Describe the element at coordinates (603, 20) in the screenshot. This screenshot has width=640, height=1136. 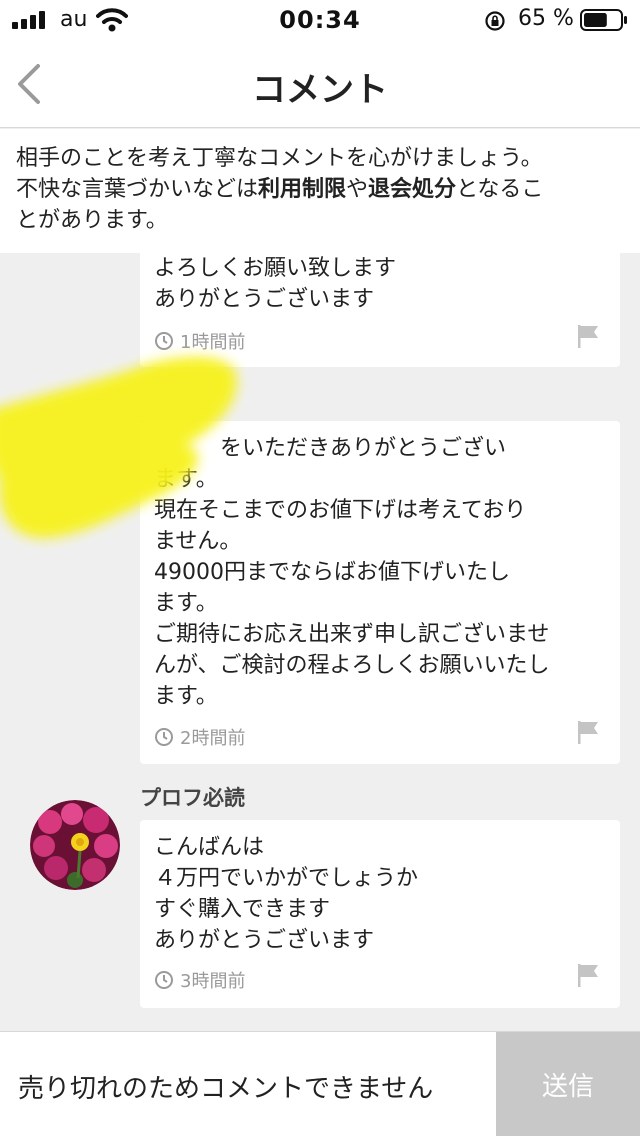
I see `battery-icon` at that location.